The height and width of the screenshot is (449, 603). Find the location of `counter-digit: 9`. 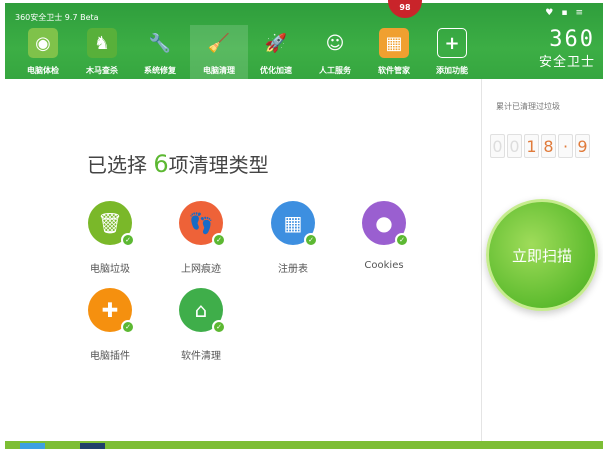

counter-digit: 9 is located at coordinates (582, 146).